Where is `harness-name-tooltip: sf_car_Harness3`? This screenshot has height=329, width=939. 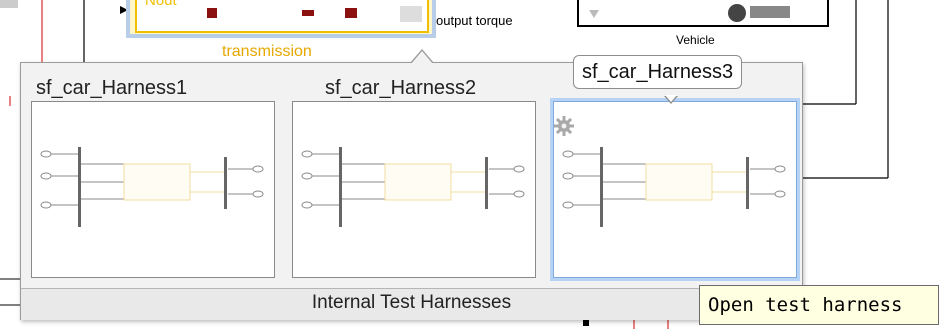
harness-name-tooltip: sf_car_Harness3 is located at coordinates (658, 72).